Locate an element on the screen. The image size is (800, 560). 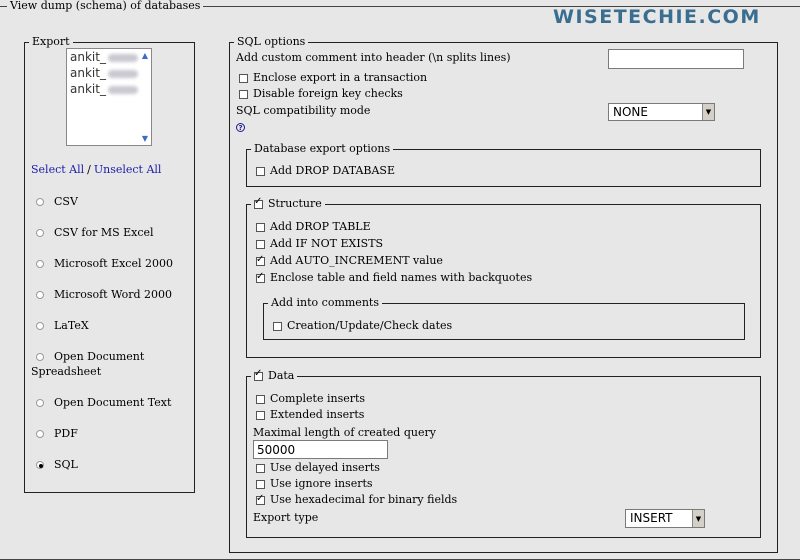
format-sql-radio is located at coordinates (40, 465).